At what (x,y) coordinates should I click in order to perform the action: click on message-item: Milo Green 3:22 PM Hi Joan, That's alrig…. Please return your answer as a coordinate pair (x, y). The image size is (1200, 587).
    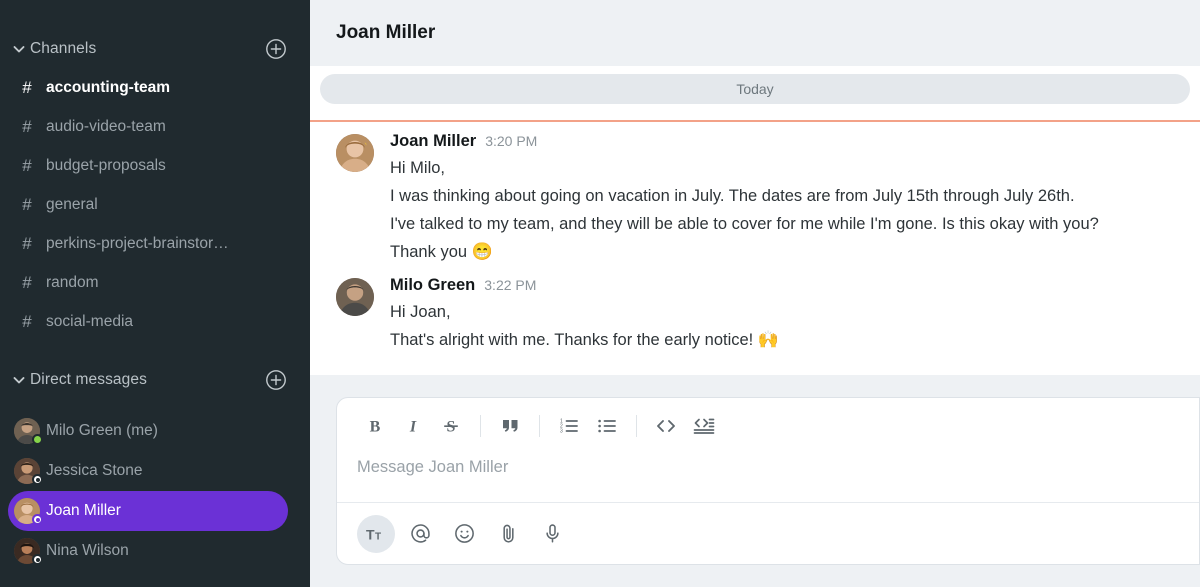
    Looking at the image, I should click on (755, 310).